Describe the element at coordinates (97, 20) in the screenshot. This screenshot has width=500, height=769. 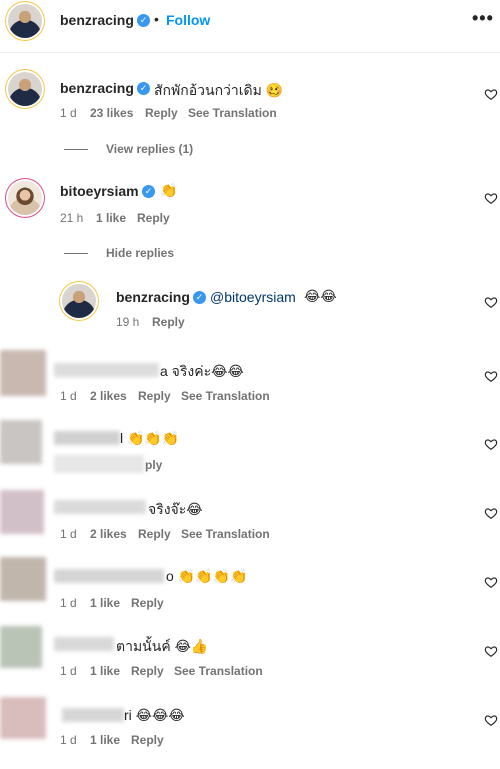
I see `header-username: benzracing` at that location.